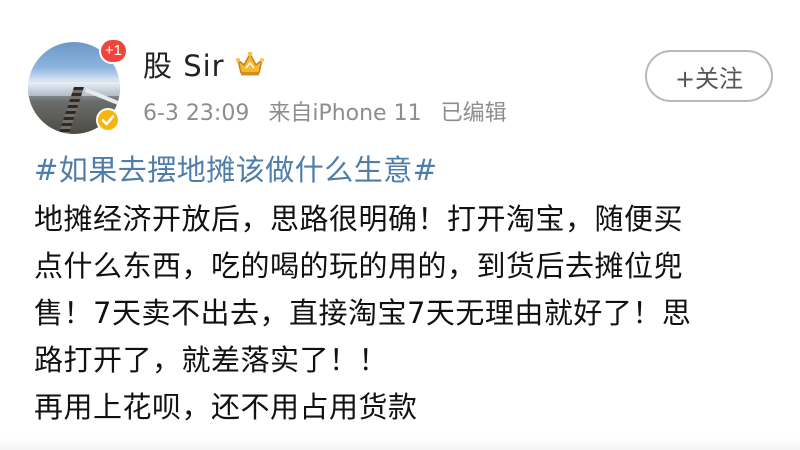 This screenshot has width=800, height=450. What do you see at coordinates (226, 407) in the screenshot?
I see `post-body-line: 再用上花呗，还不用占用货款` at bounding box center [226, 407].